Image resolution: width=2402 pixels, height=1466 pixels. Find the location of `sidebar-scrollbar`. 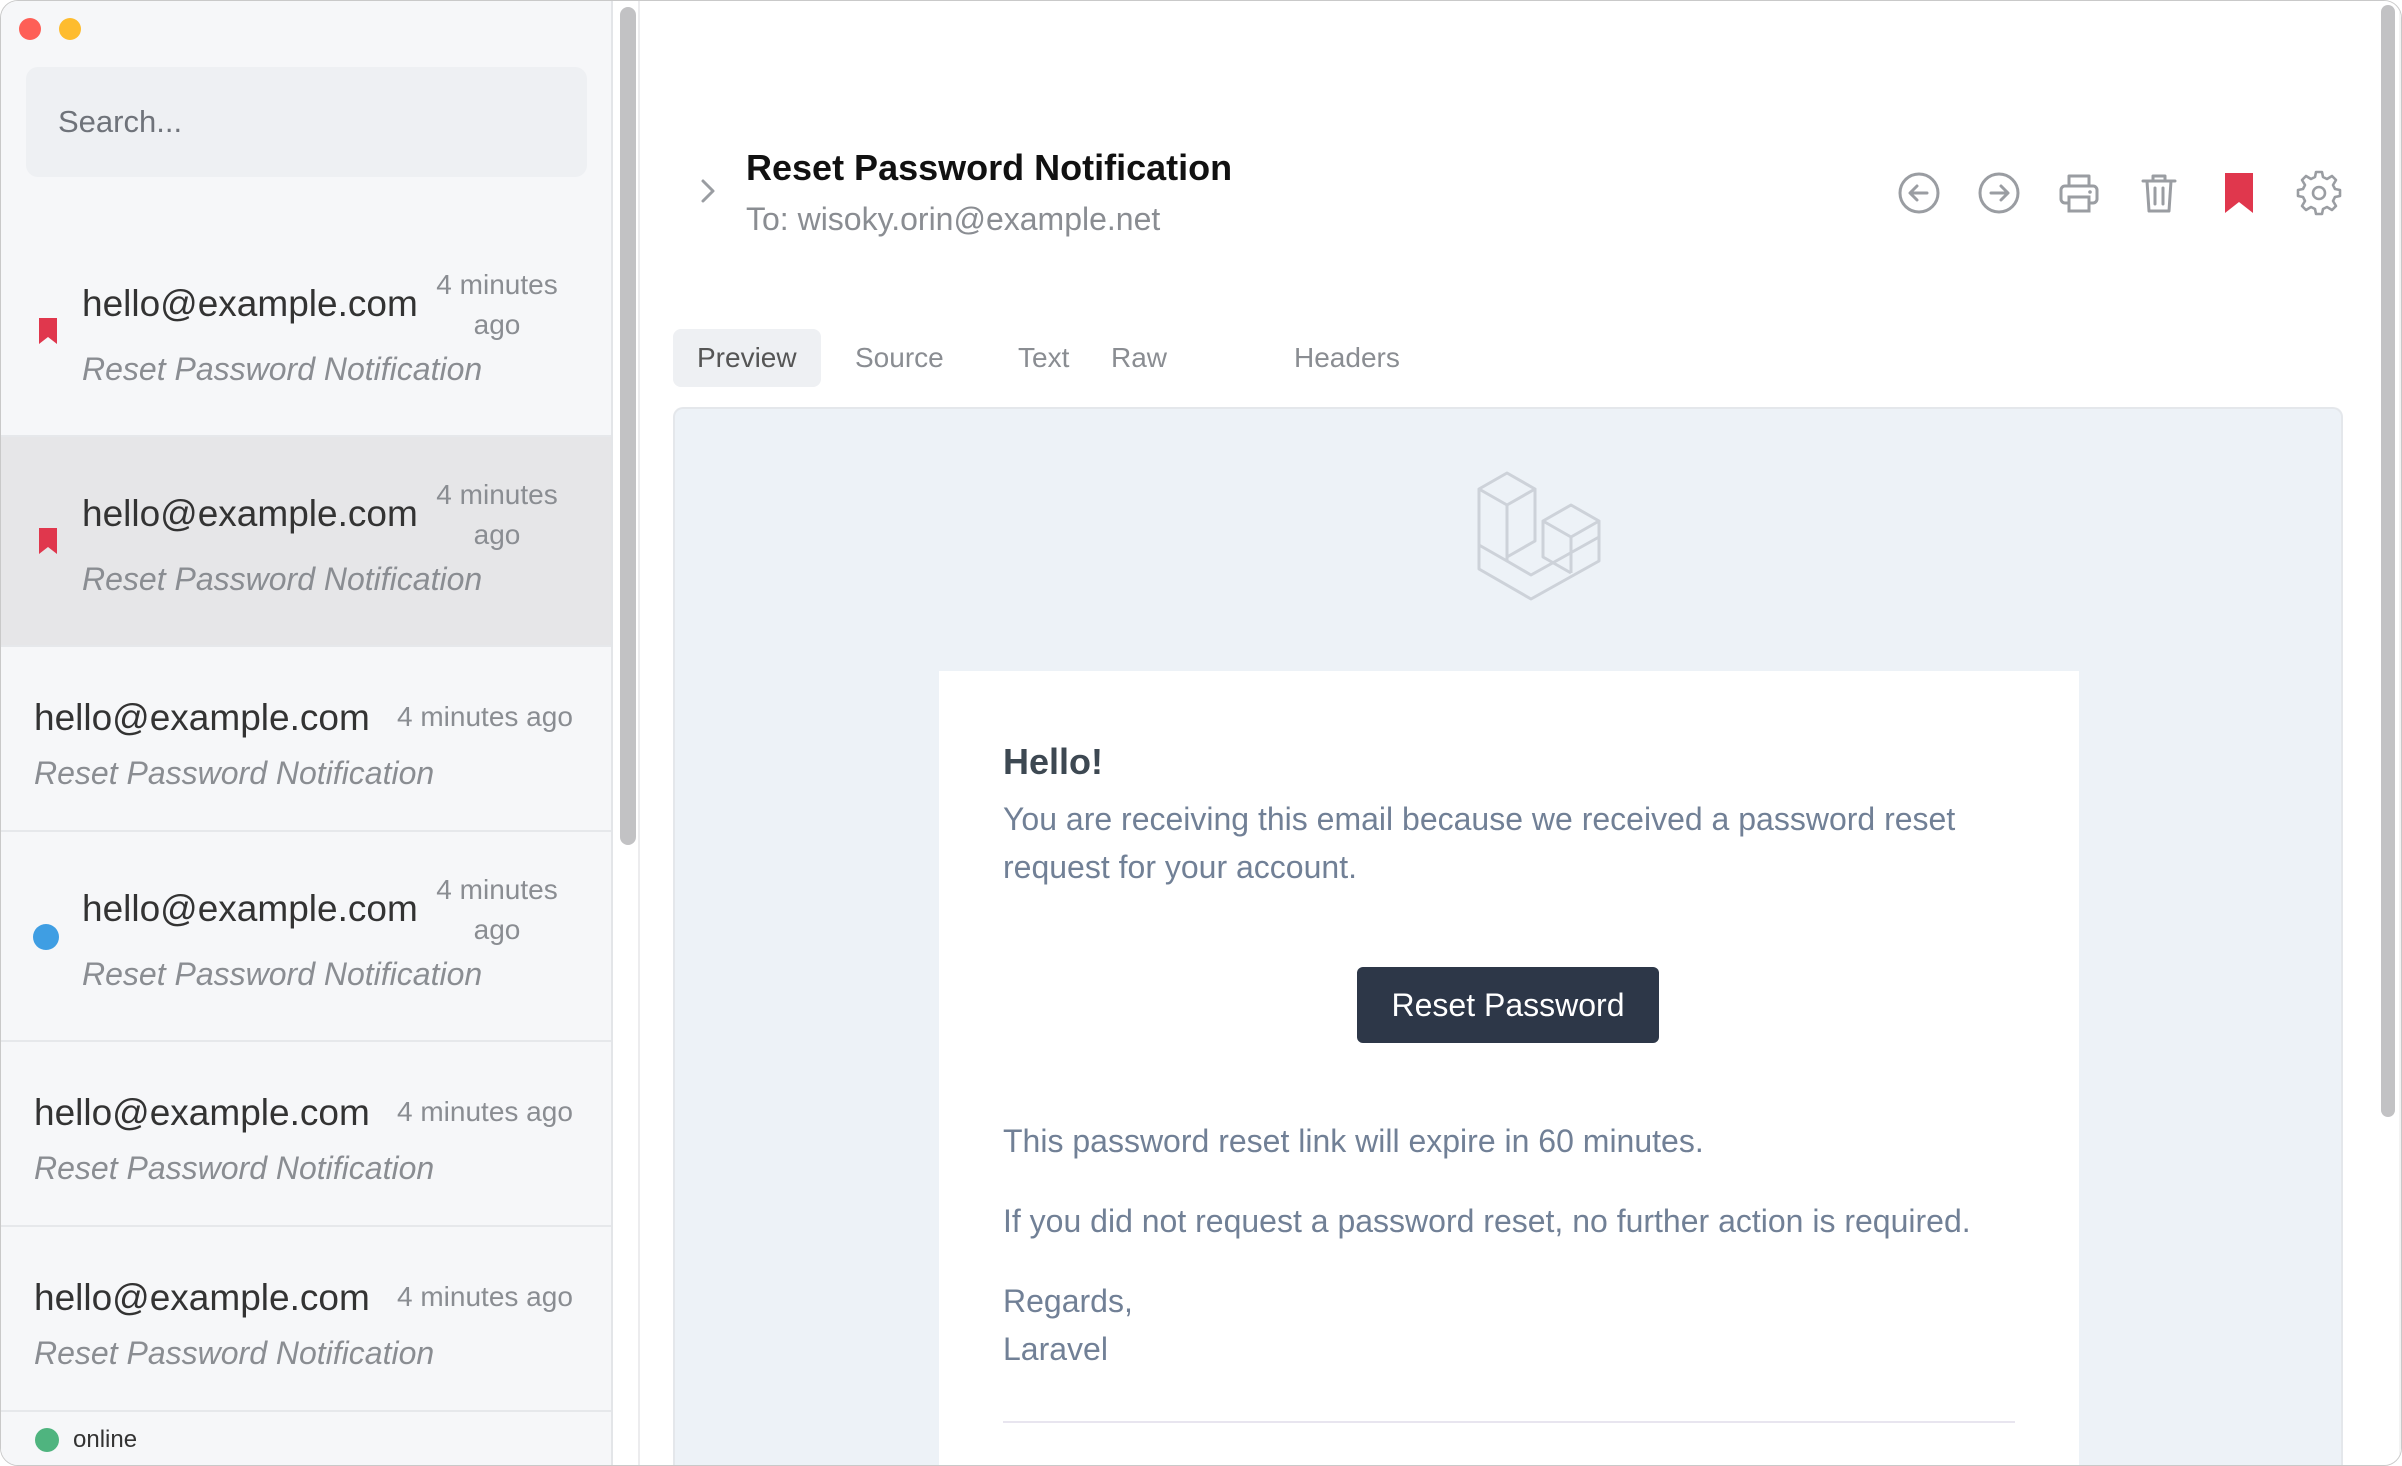

sidebar-scrollbar is located at coordinates (628, 426).